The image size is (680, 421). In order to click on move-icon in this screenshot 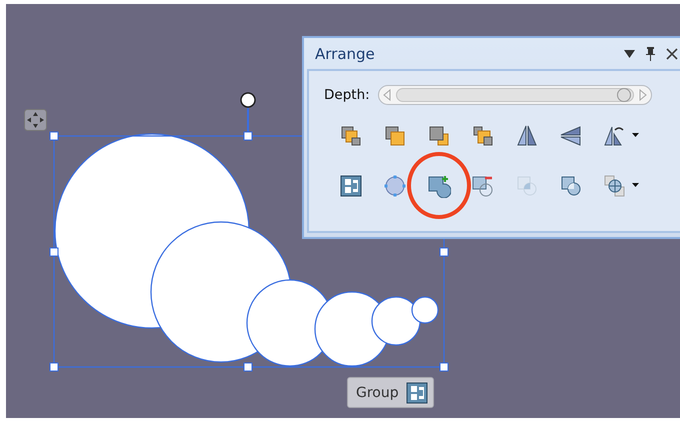, I will do `click(35, 120)`.